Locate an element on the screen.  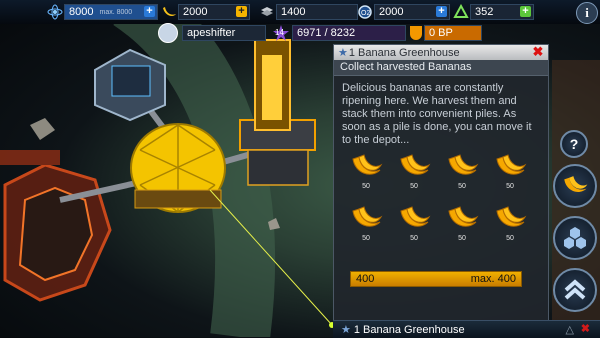
banana-pile-2: 50 is located at coordinates (414, 175).